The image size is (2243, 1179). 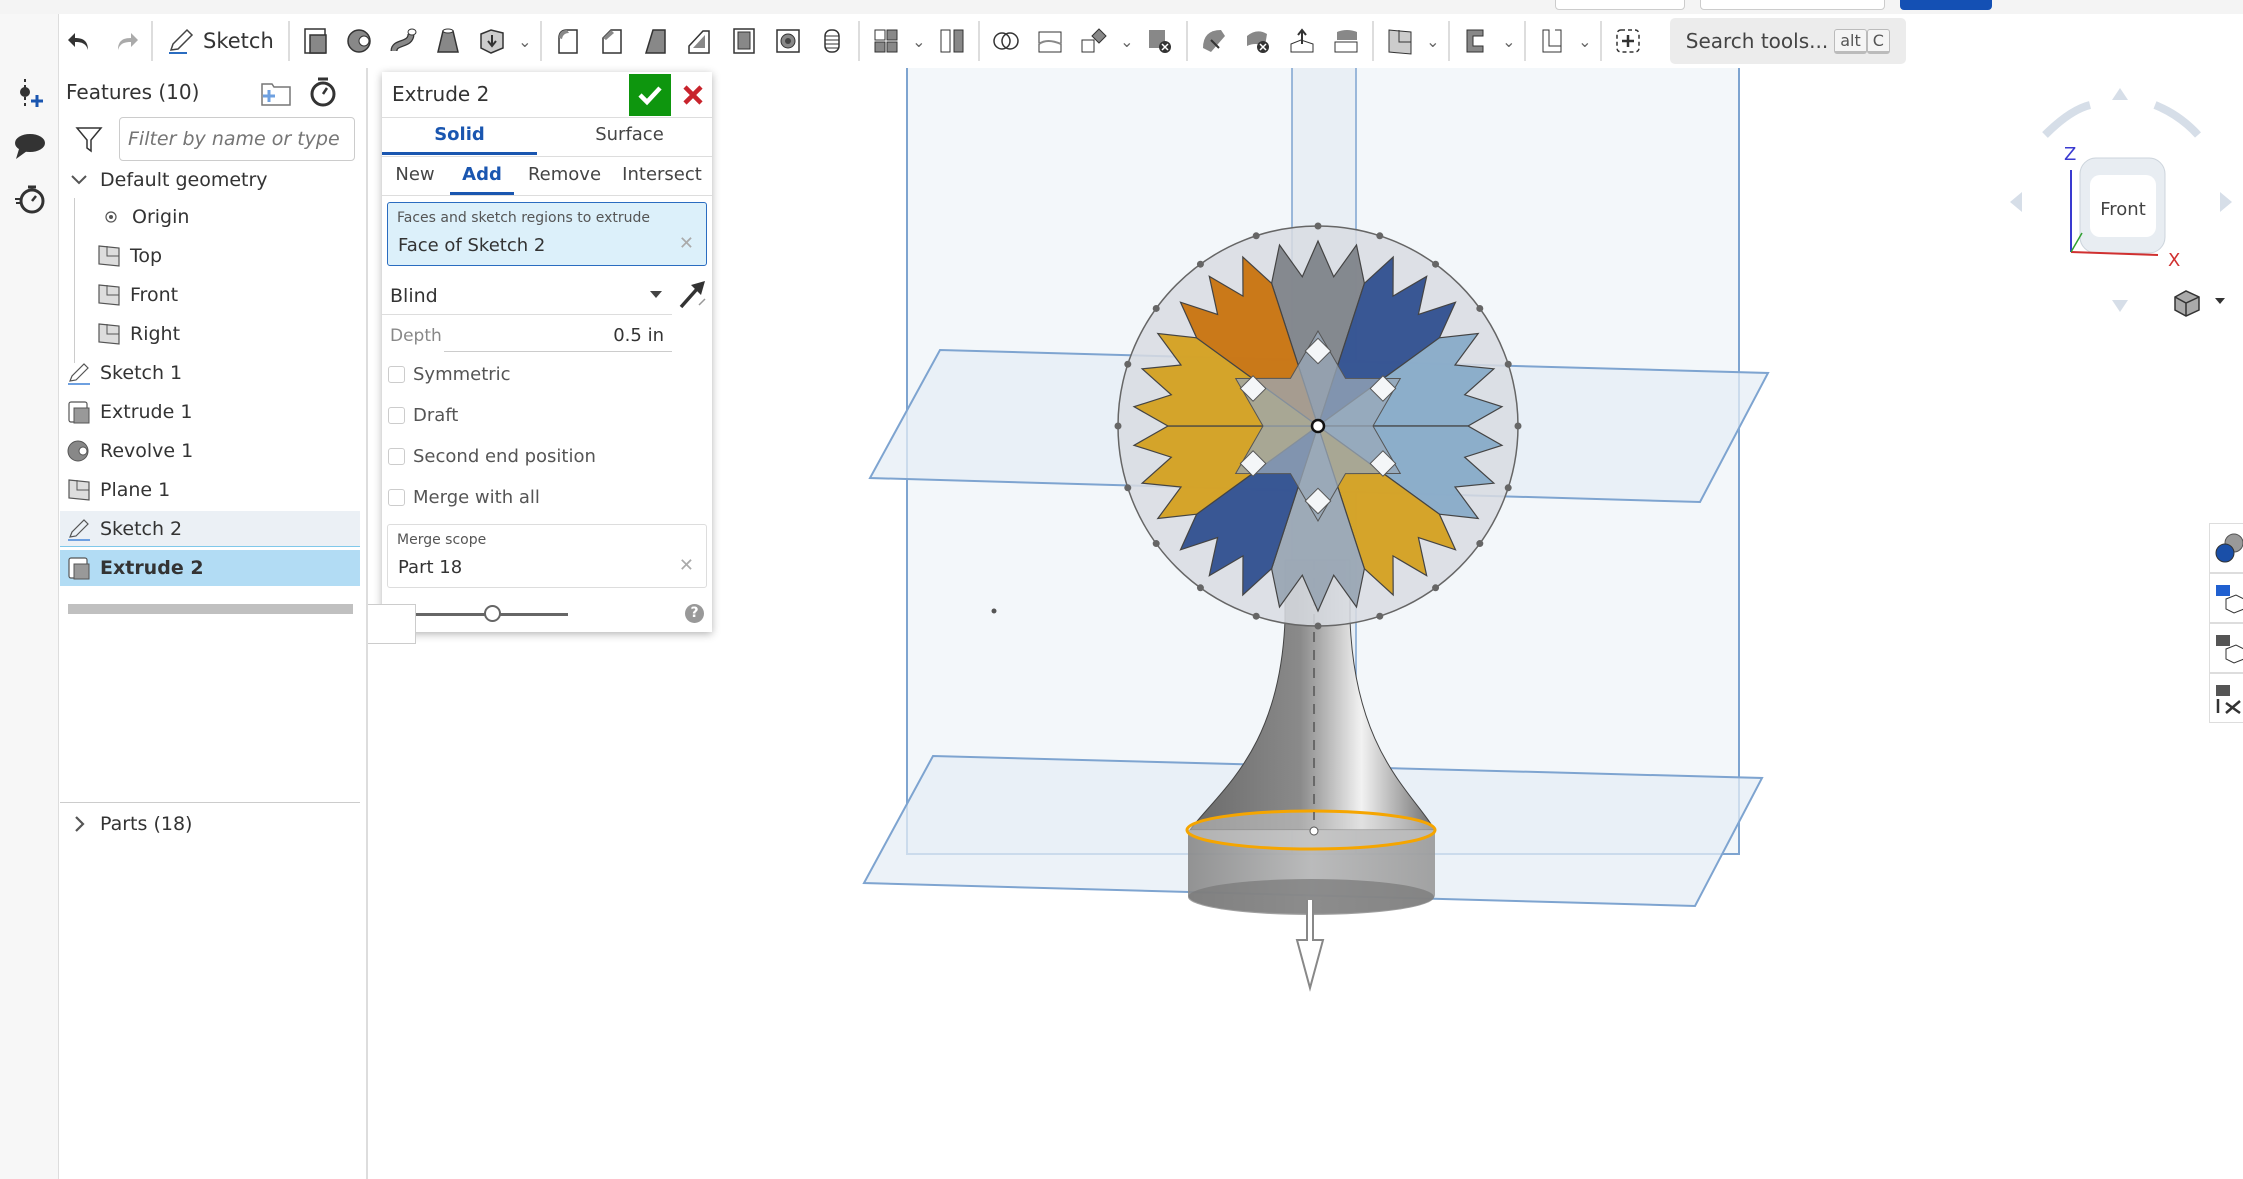 What do you see at coordinates (662, 174) in the screenshot?
I see `op-intersect: Intersect` at bounding box center [662, 174].